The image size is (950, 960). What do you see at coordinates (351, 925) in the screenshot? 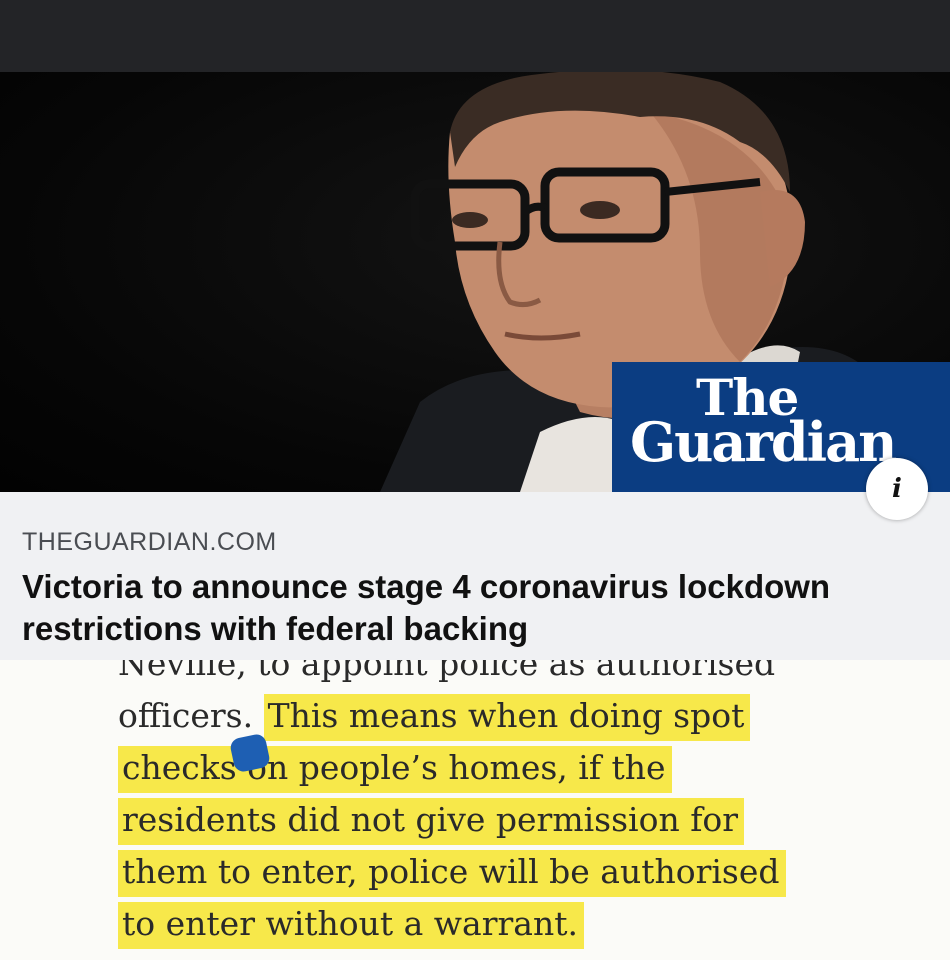
I see `highlighted-text: to enter without a warrant.` at bounding box center [351, 925].